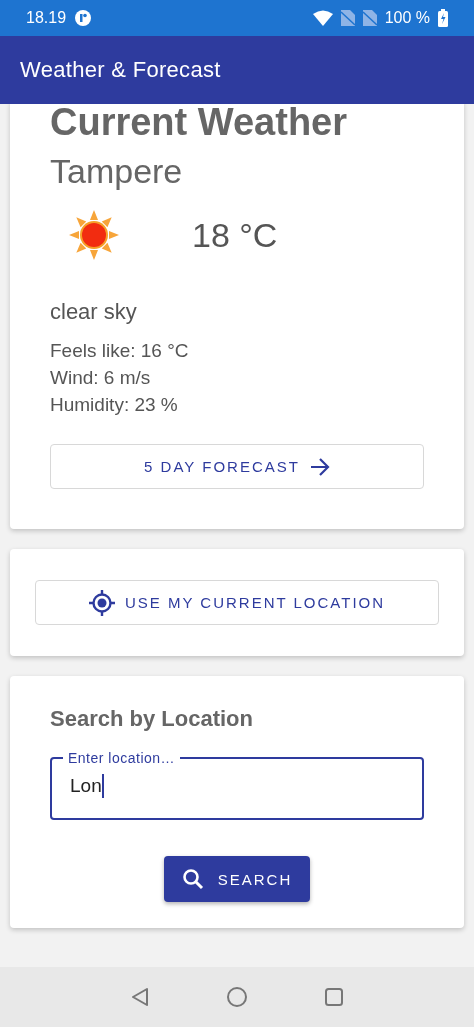 The width and height of the screenshot is (474, 1027). Describe the element at coordinates (120, 351) in the screenshot. I see `weather-detail: Feels like: 16 °C` at that location.